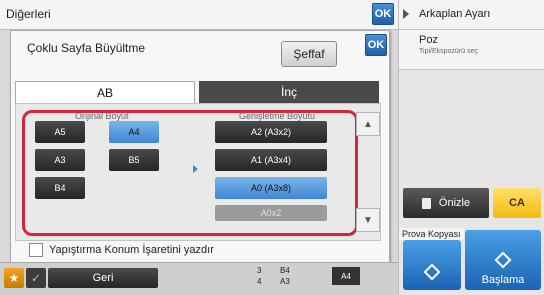 The width and height of the screenshot is (544, 295). Describe the element at coordinates (503, 280) in the screenshot. I see `start-label: Başlama` at that location.